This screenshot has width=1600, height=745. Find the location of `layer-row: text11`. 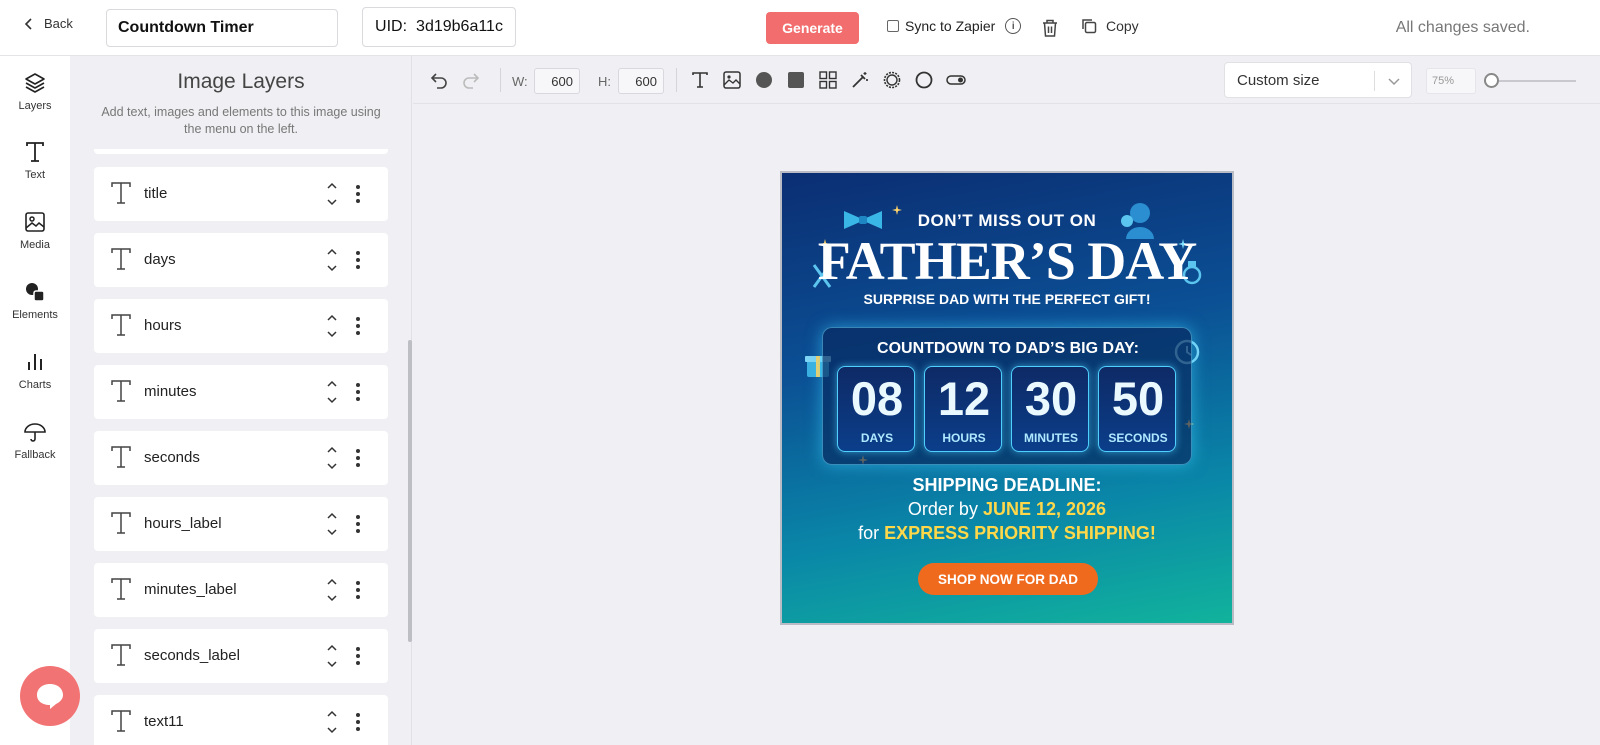

layer-row: text11 is located at coordinates (241, 720).